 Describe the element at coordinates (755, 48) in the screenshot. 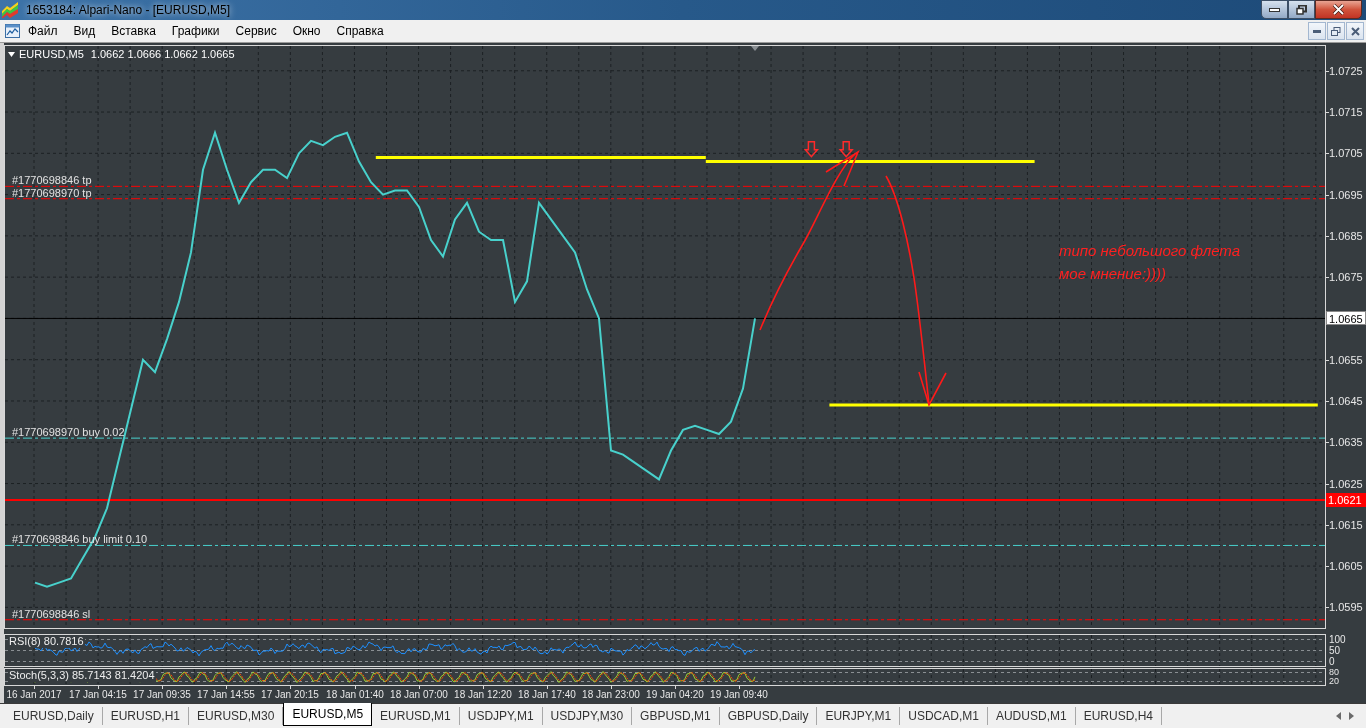

I see `shift-marker-icon` at that location.